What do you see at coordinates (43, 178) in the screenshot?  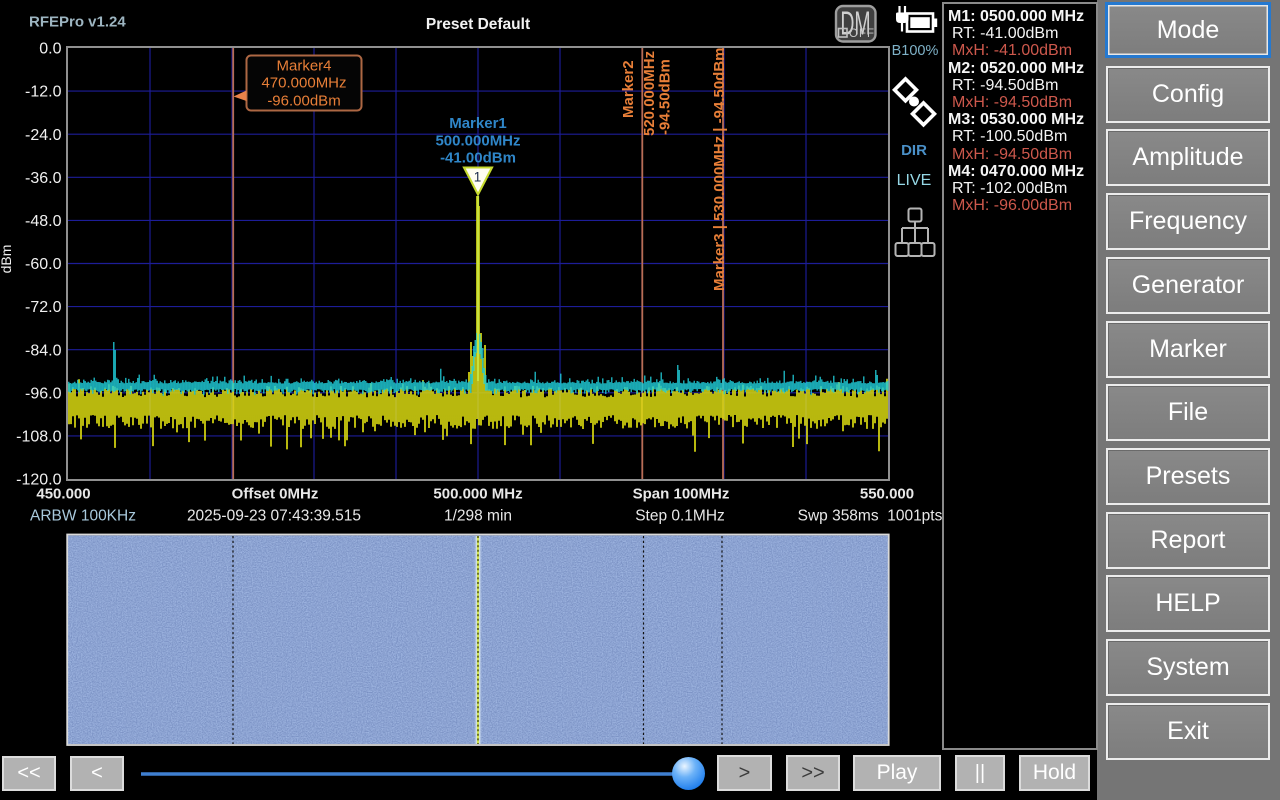 I see `svg-text: -36.0` at bounding box center [43, 178].